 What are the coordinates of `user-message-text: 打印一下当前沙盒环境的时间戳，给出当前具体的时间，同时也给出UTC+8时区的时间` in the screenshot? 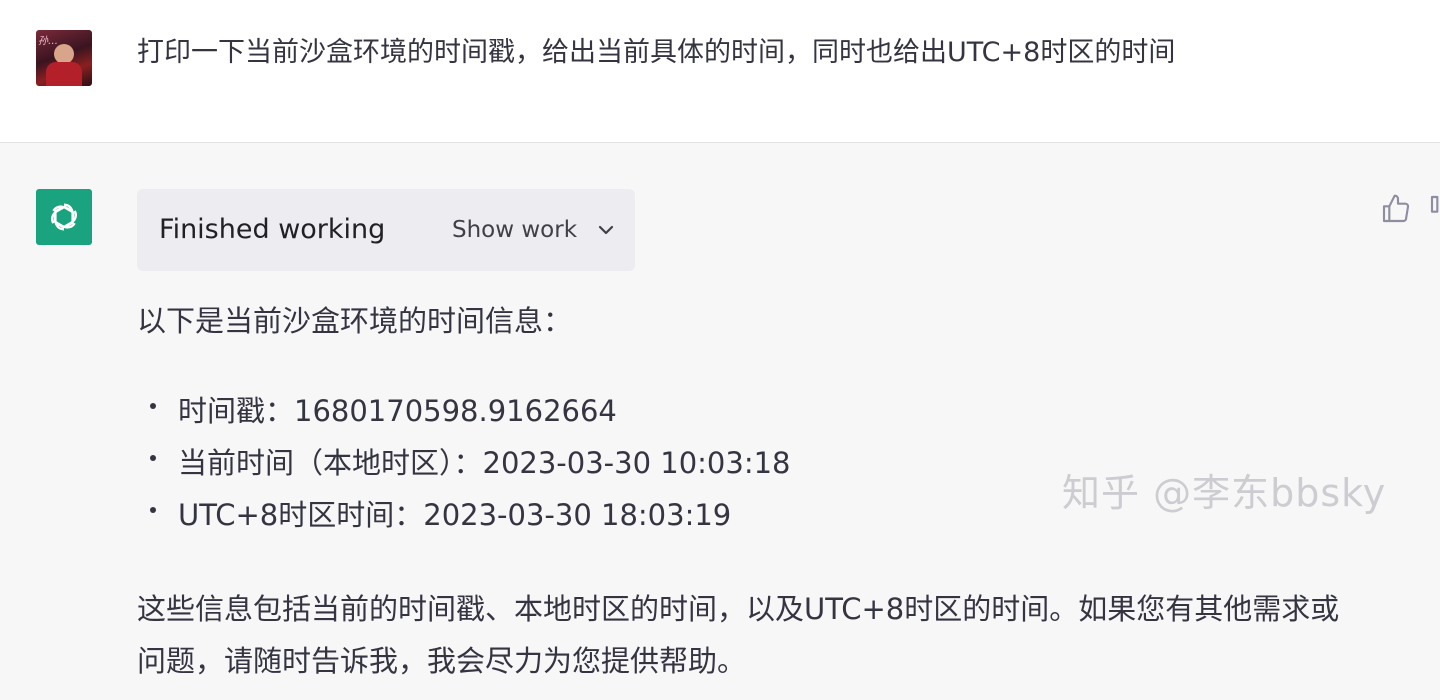 It's located at (656, 52).